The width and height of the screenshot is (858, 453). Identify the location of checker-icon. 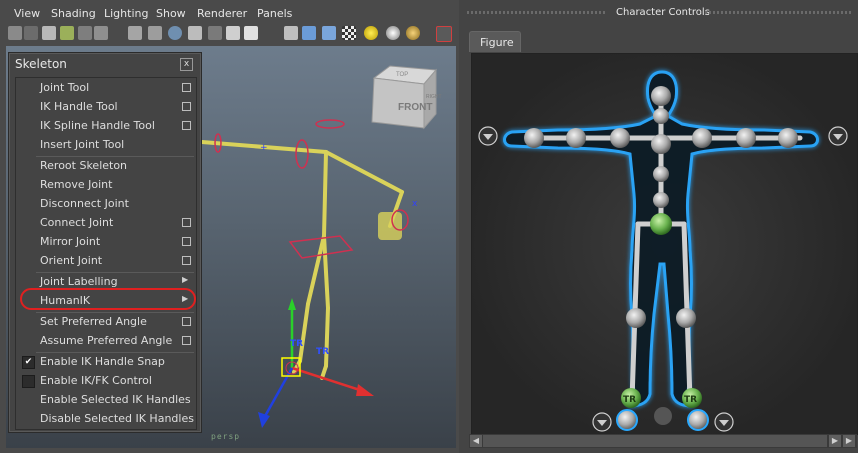
(349, 33).